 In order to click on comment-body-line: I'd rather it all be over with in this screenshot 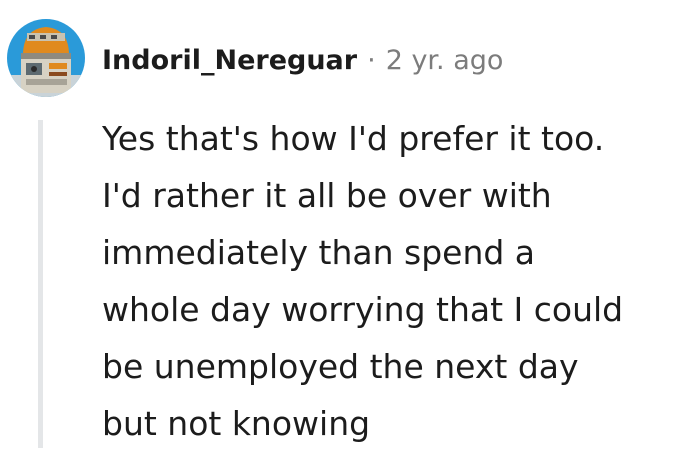, I will do `click(327, 195)`.